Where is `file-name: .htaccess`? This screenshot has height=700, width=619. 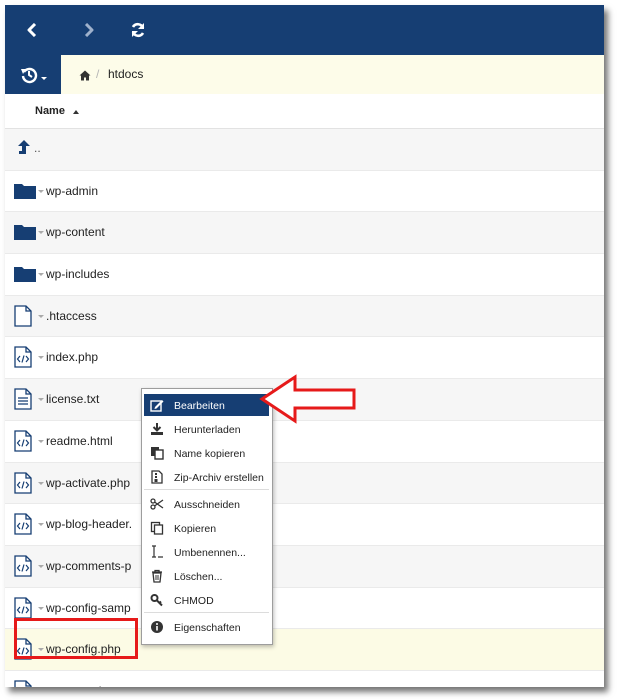
file-name: .htaccess is located at coordinates (71, 316).